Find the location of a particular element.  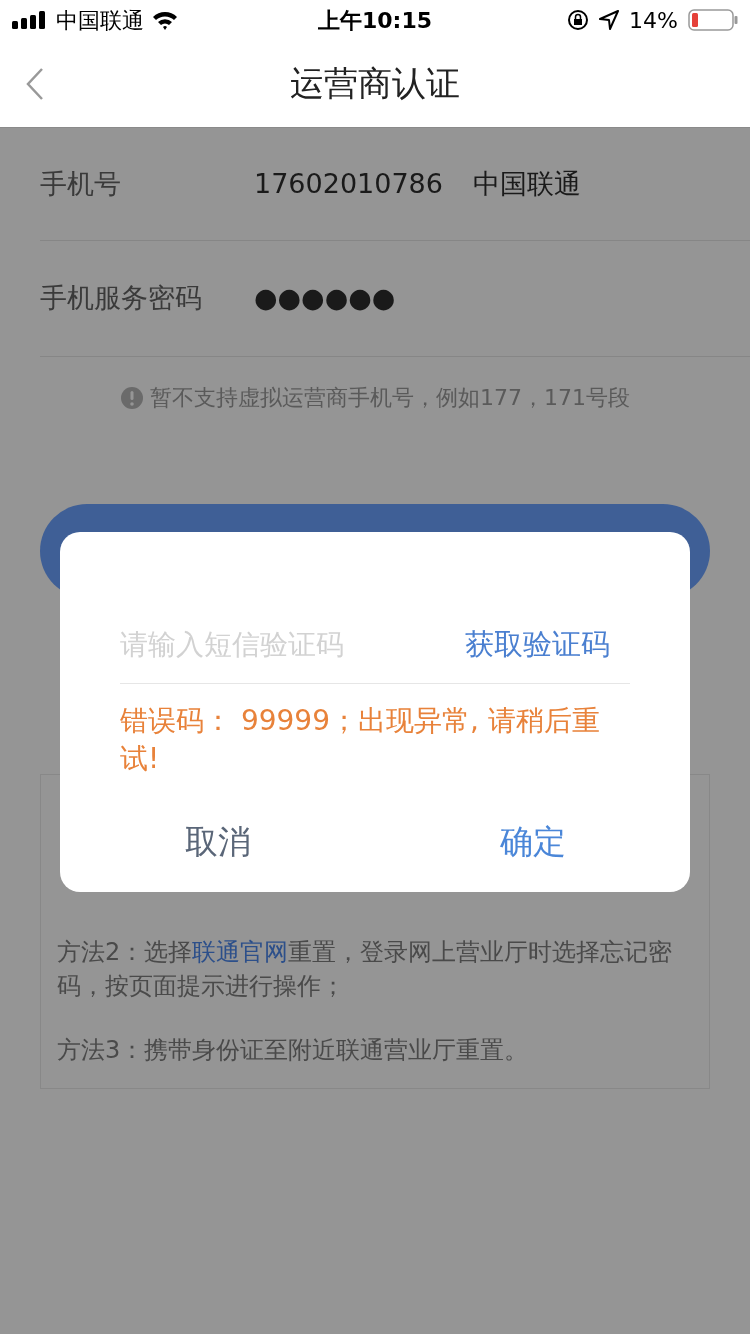

carrier-value: 中国联通 is located at coordinates (526, 183).